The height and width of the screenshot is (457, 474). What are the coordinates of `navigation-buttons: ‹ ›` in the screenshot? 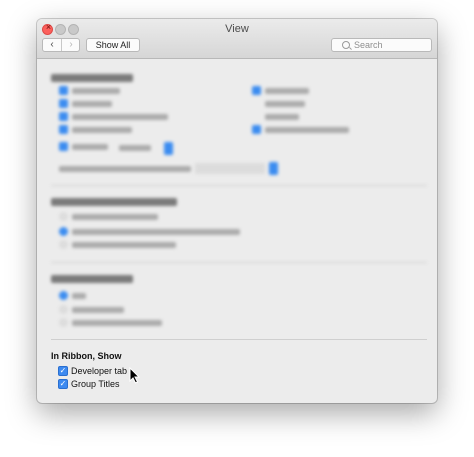 It's located at (61, 45).